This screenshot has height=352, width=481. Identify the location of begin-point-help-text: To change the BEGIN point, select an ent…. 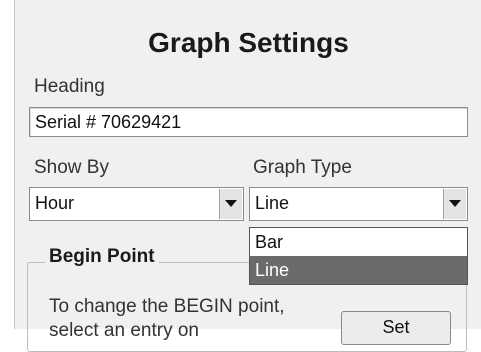
(167, 318).